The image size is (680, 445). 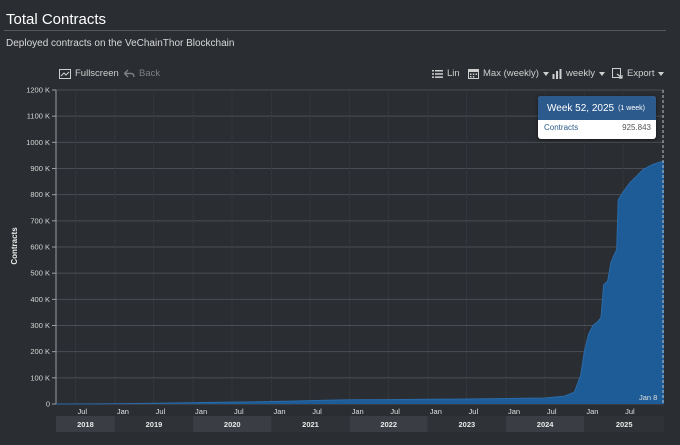 What do you see at coordinates (38, 142) in the screenshot?
I see `y-tick-label: 1000 K` at bounding box center [38, 142].